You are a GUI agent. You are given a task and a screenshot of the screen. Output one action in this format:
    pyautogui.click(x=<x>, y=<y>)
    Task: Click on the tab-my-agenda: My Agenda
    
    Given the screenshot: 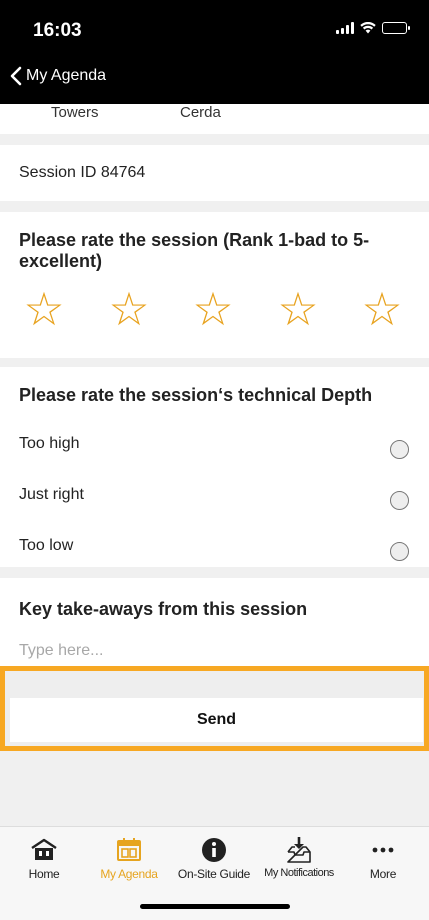 What is the action you would take?
    pyautogui.click(x=129, y=858)
    